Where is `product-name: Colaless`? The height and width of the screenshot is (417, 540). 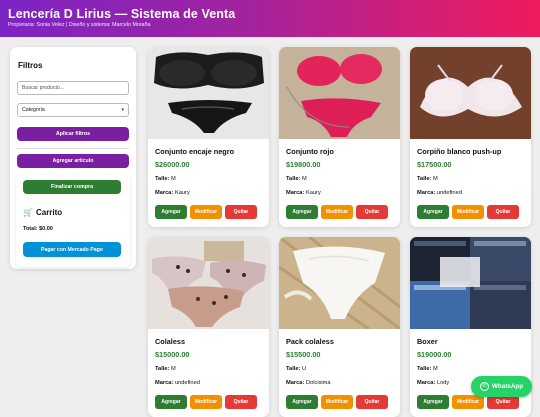 product-name: Colaless is located at coordinates (170, 341).